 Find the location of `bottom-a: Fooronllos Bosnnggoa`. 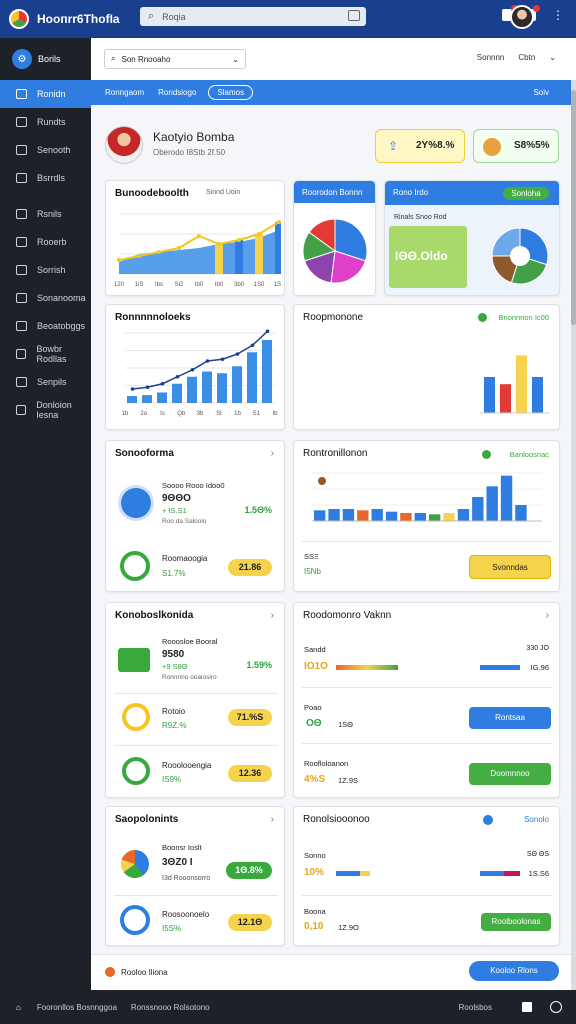

bottom-a: Fooronllos Bosnnggoa is located at coordinates (77, 1007).